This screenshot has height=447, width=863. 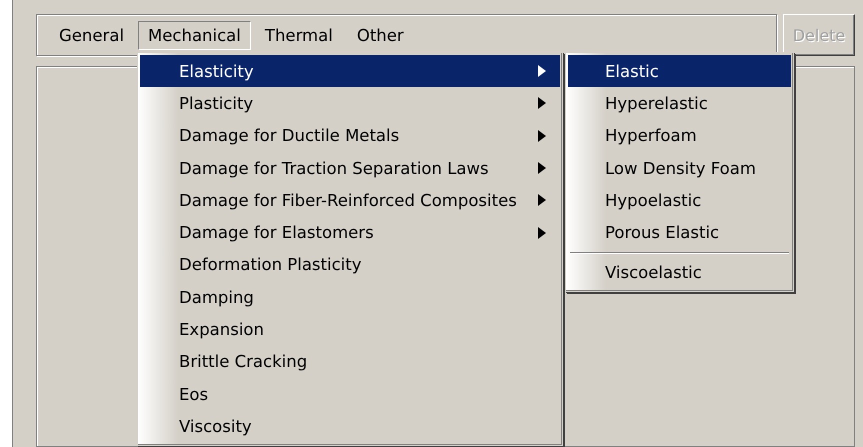 What do you see at coordinates (350, 394) in the screenshot?
I see `menu-item: Eos` at bounding box center [350, 394].